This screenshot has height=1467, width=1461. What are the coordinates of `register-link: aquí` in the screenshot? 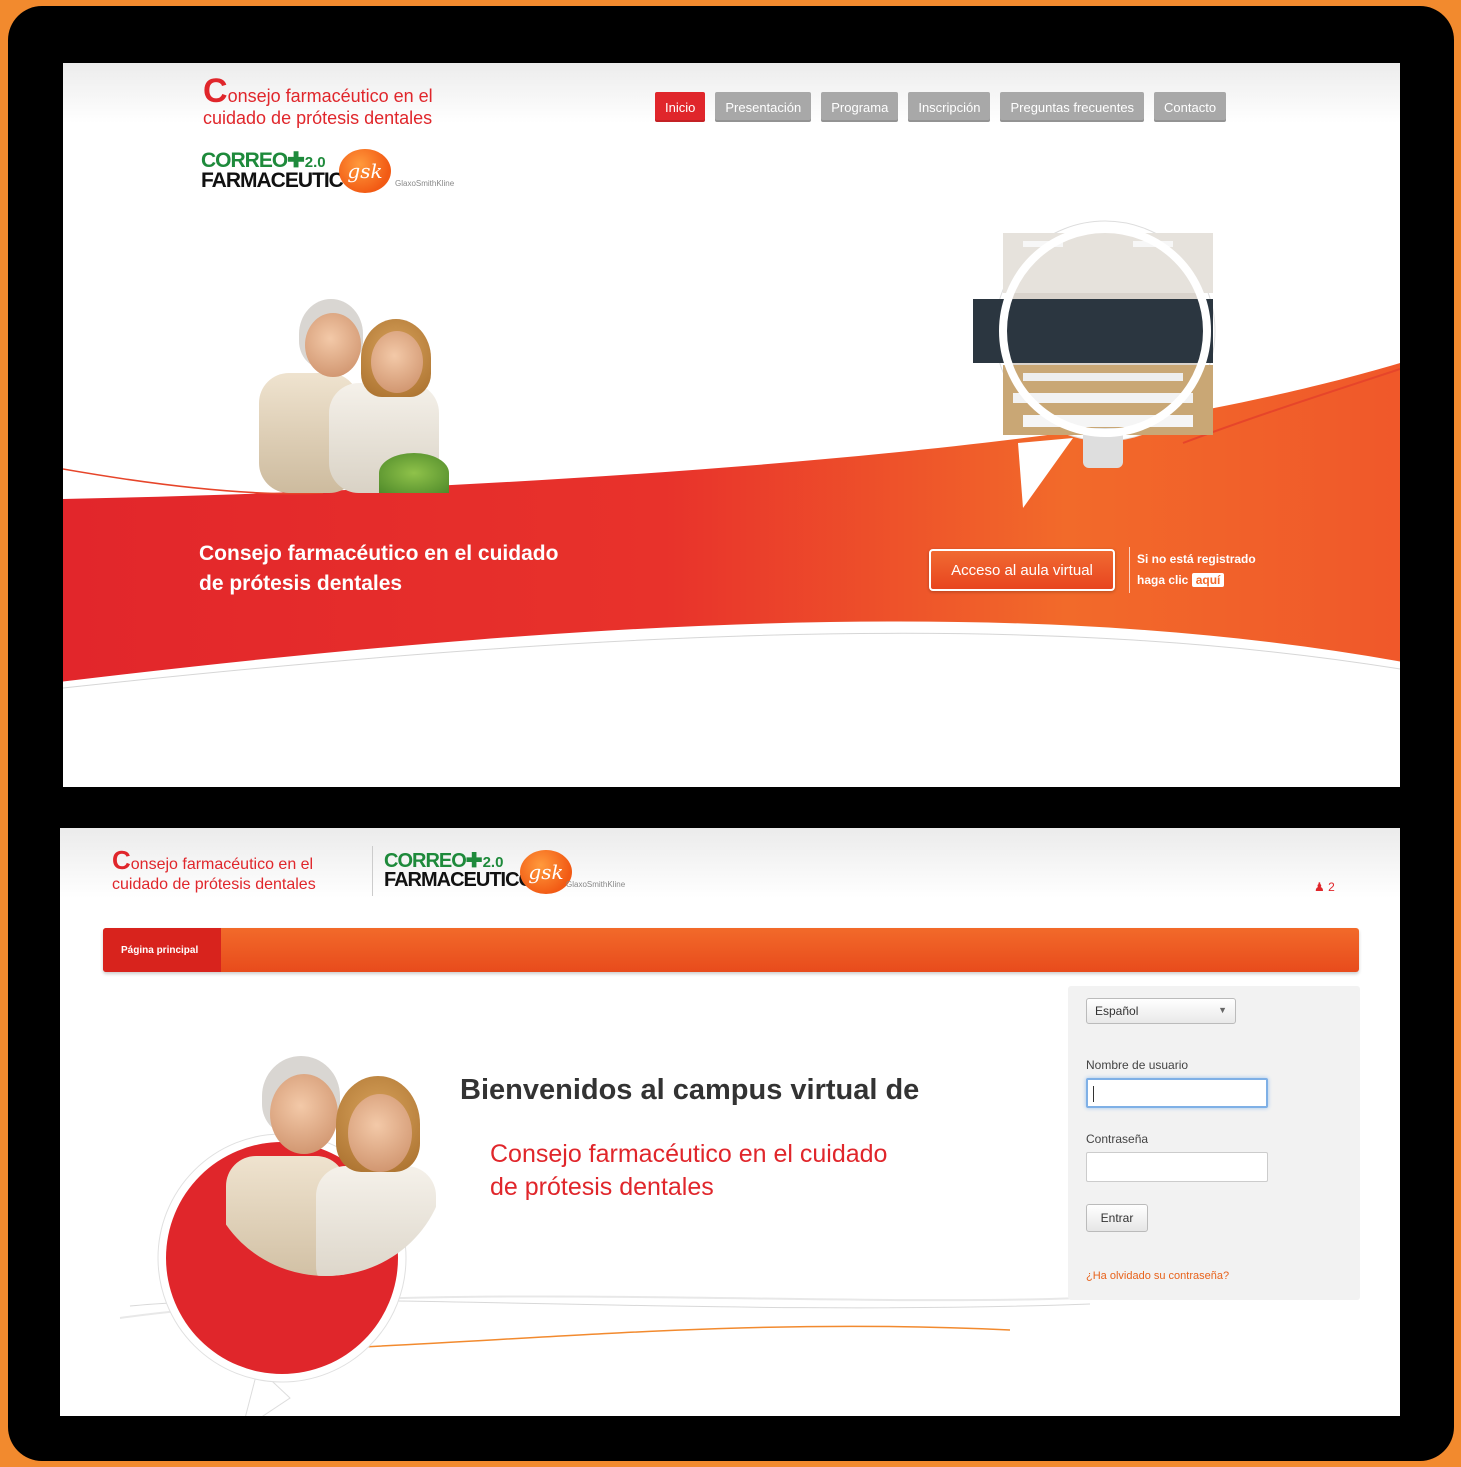 It's located at (1208, 580).